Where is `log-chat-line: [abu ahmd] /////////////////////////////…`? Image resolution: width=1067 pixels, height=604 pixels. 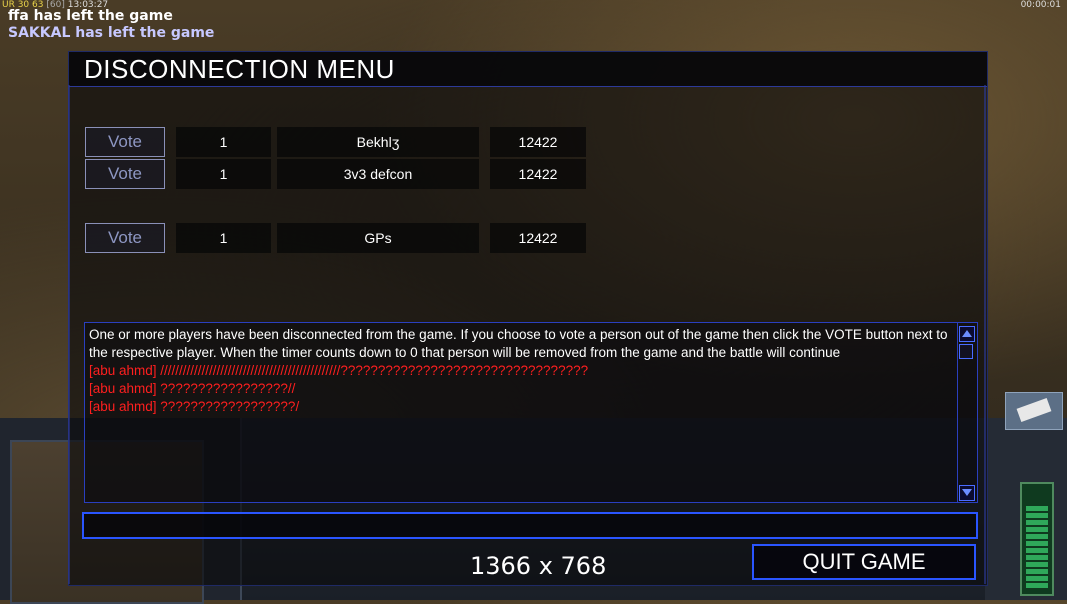
log-chat-line: [abu ahmd] /////////////////////////////… is located at coordinates (339, 370).